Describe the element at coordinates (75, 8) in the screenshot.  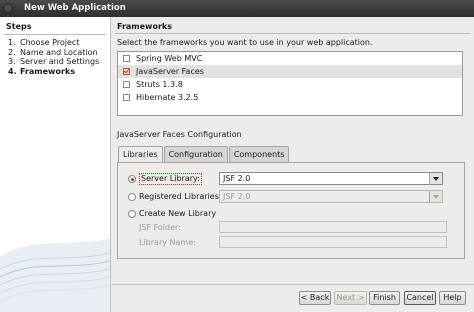
I see `window-title: New Web Application` at that location.